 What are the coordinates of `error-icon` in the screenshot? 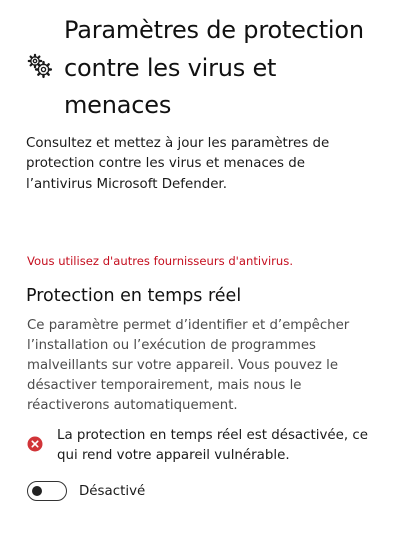 It's located at (35, 444).